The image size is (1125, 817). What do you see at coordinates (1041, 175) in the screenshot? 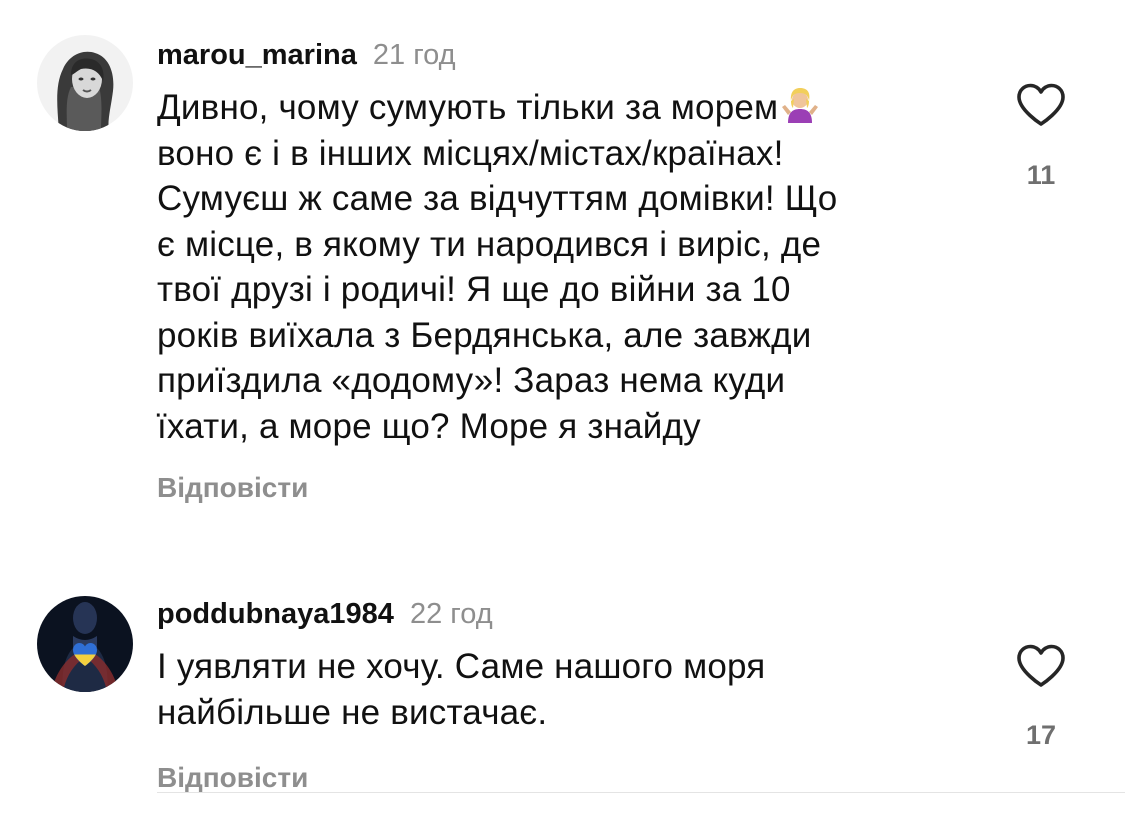
I see `like-count: 11` at bounding box center [1041, 175].